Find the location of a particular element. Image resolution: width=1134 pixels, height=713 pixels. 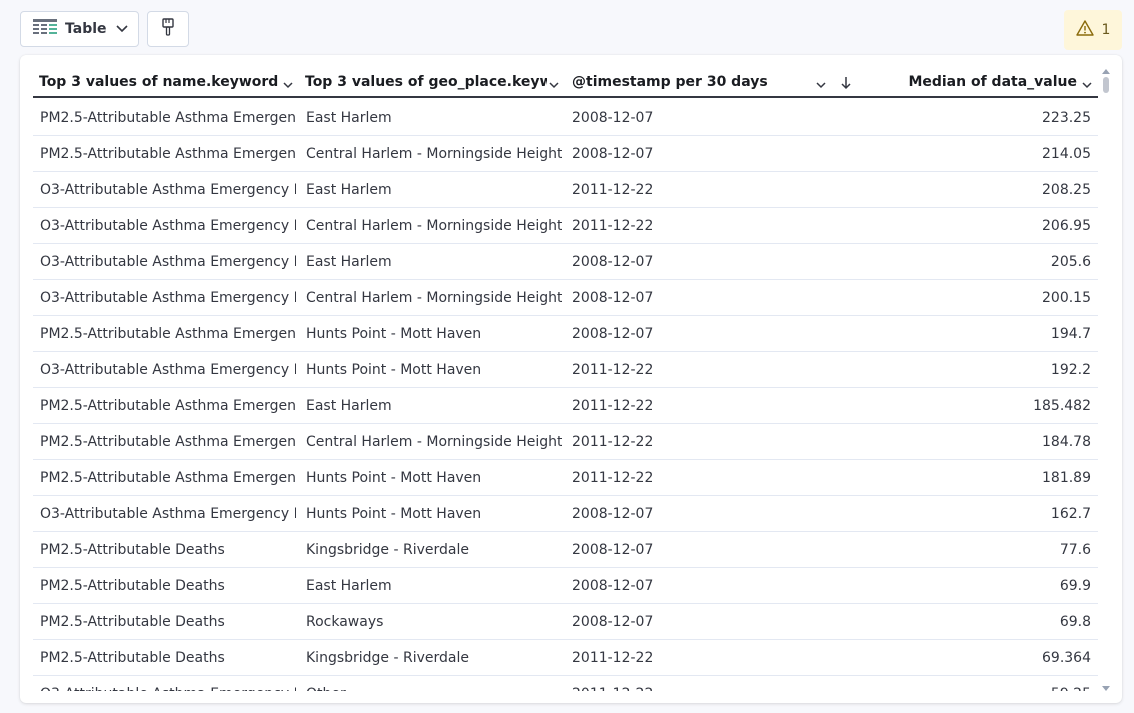

cell-geo-place: Rockaways is located at coordinates (434, 621).